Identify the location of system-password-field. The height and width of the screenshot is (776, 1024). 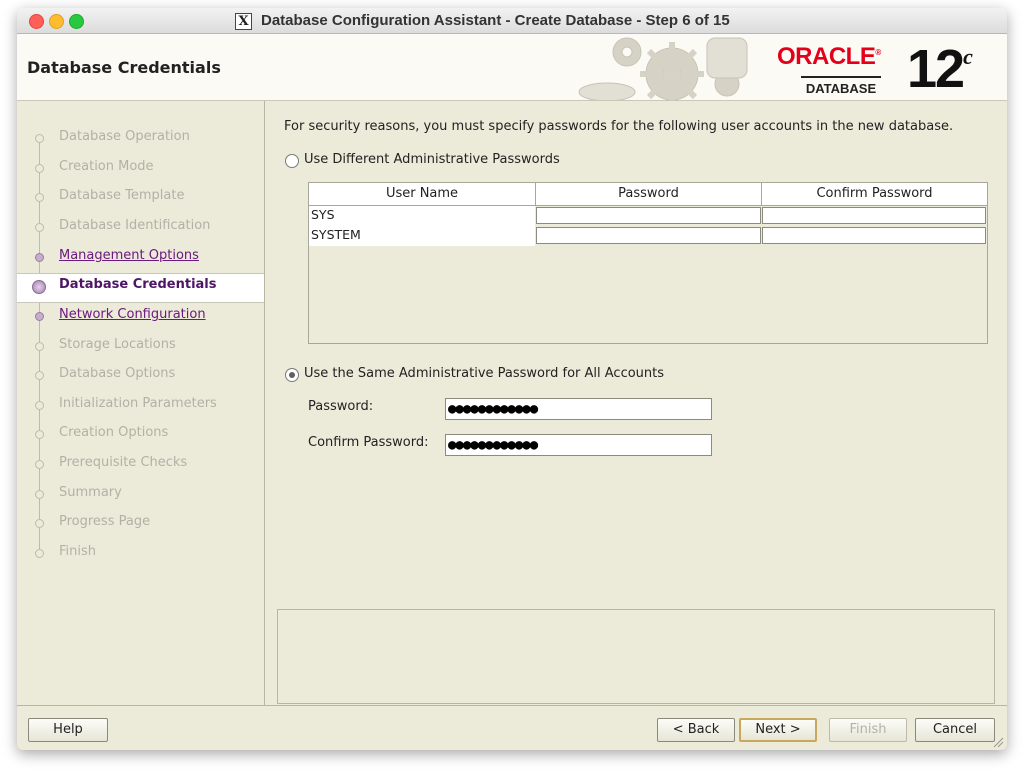
(648, 235).